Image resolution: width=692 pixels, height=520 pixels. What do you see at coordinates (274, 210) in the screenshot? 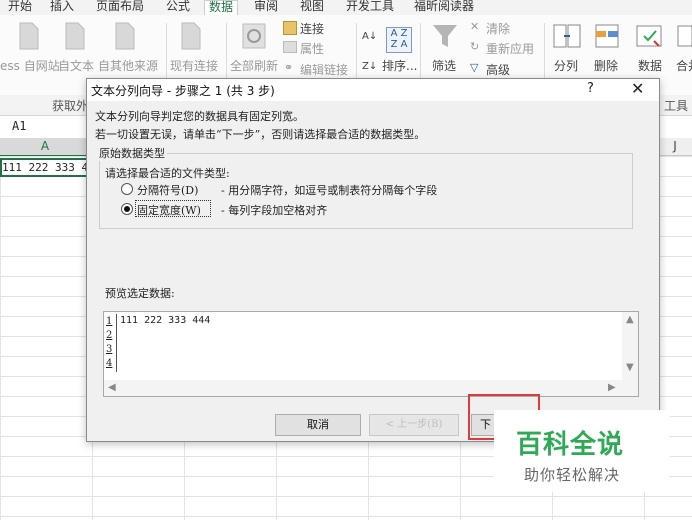
I see `fixed-width-description: - 每列字段加空格对齐` at bounding box center [274, 210].